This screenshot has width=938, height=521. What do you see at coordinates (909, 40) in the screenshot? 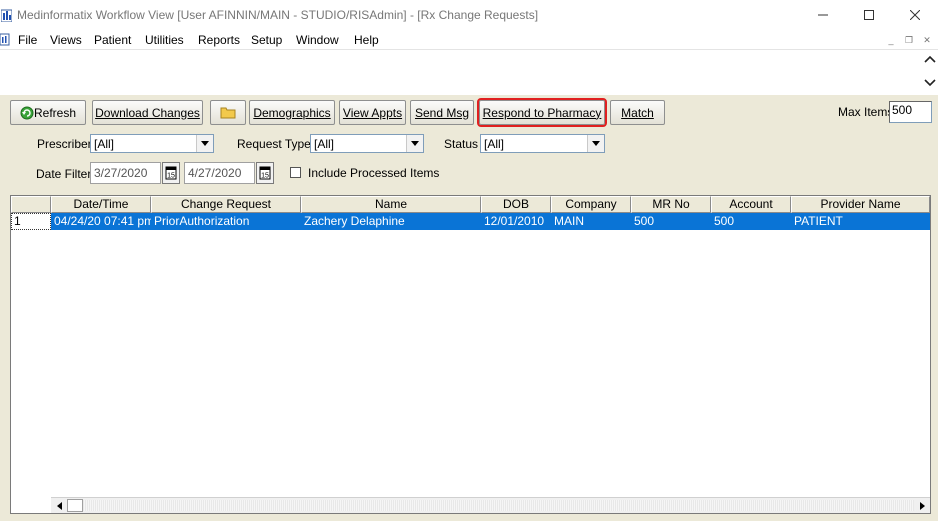
I see `mdi-restore-icon: ❐` at bounding box center [909, 40].